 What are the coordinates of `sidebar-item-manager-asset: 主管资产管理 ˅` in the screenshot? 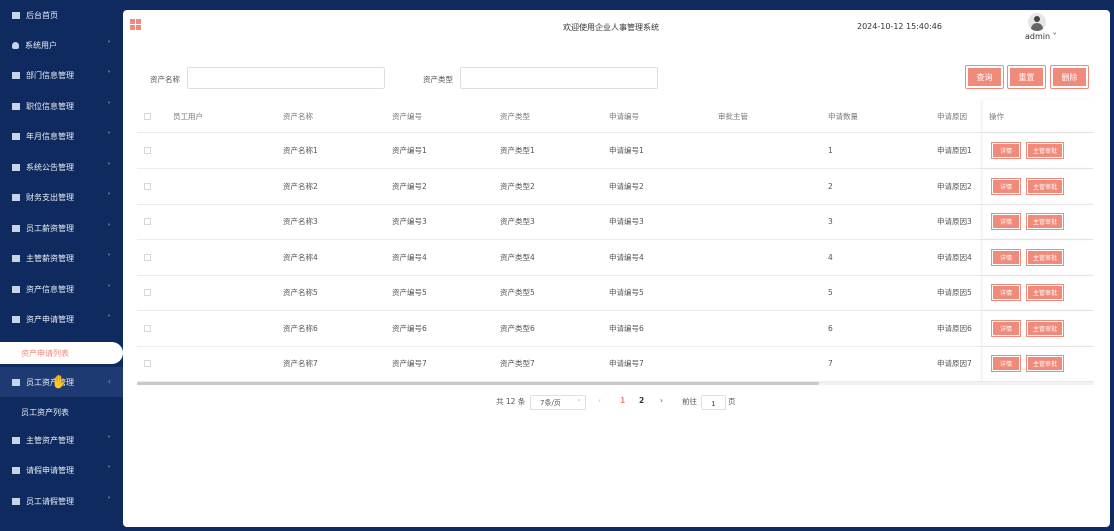 It's located at (61, 440).